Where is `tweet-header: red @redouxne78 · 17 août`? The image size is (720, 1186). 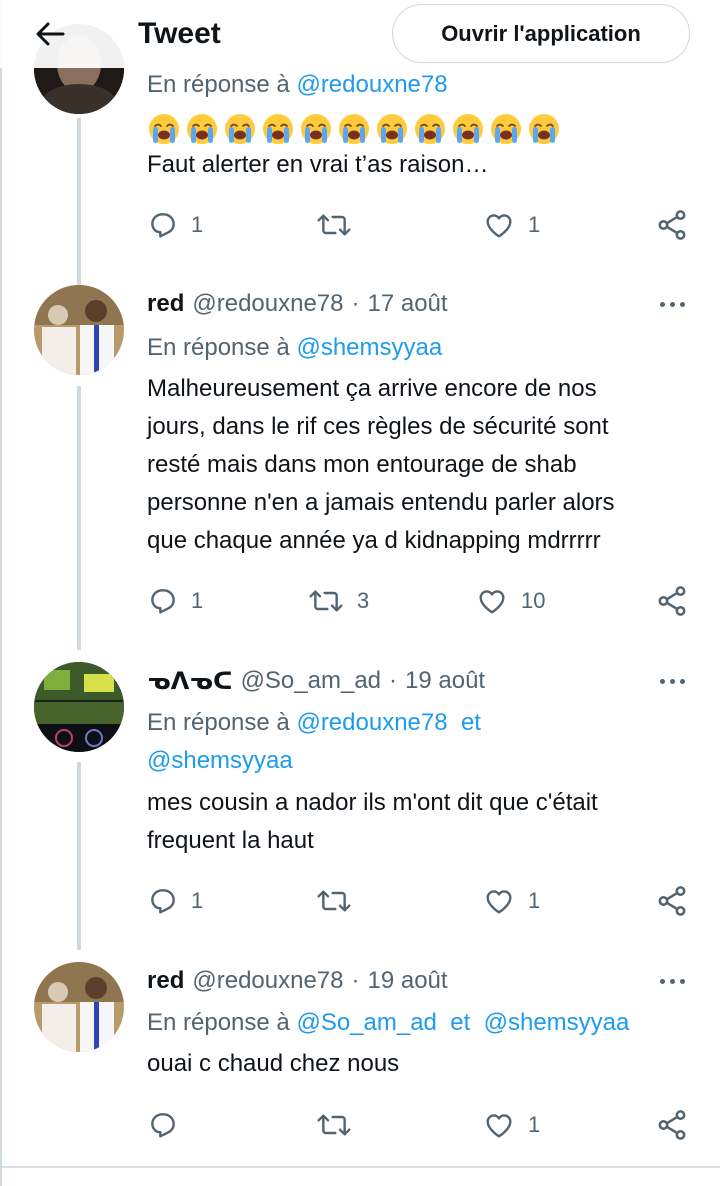 tweet-header: red @redouxne78 · 17 août is located at coordinates (297, 304).